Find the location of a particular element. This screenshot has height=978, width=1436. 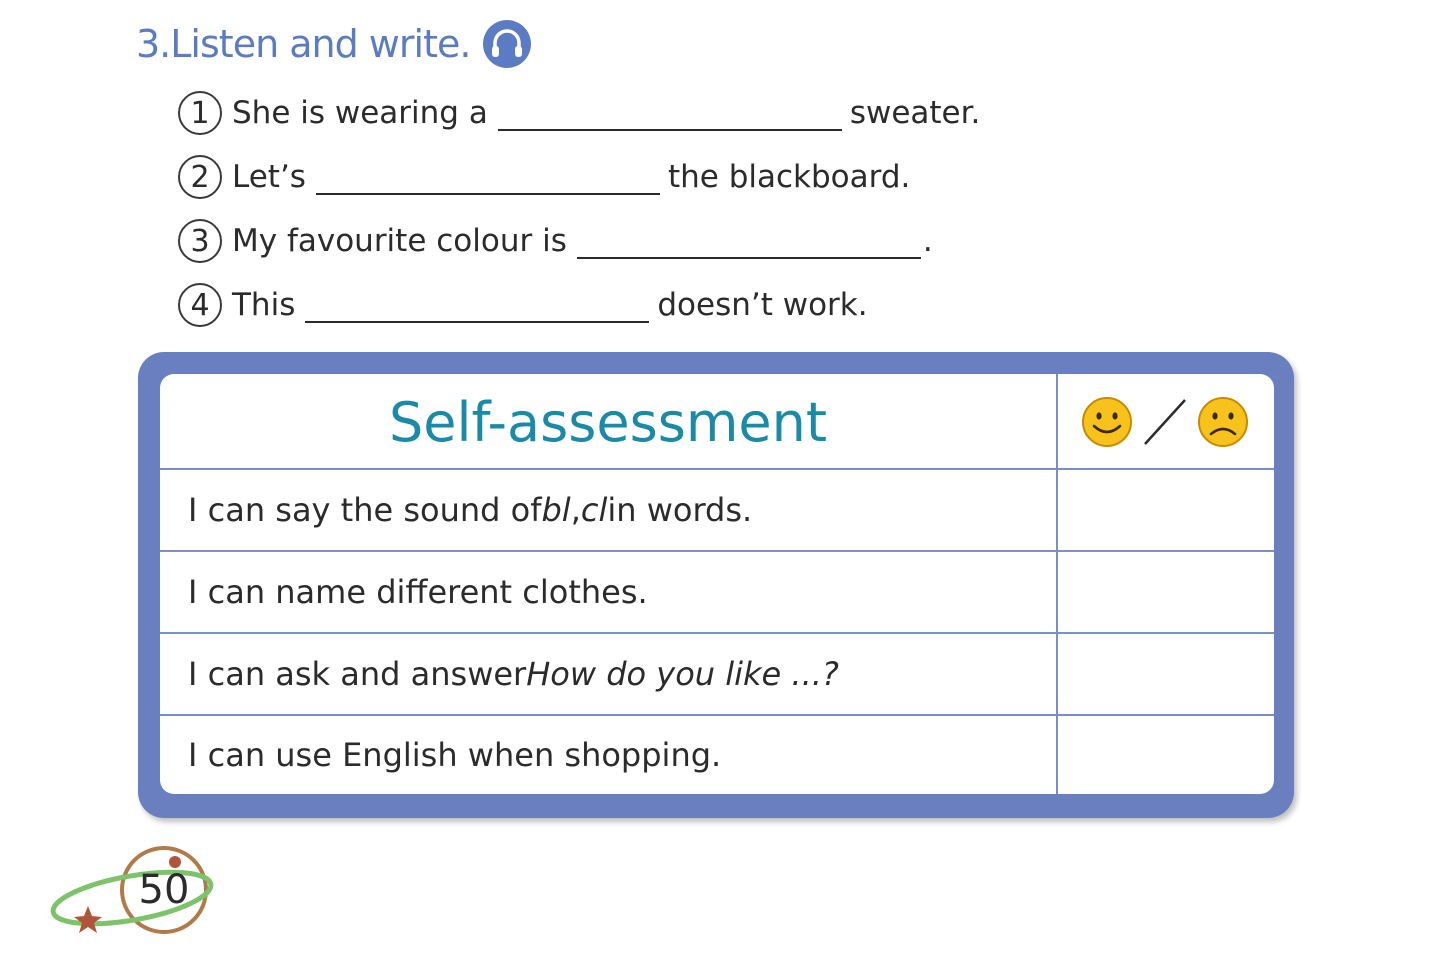

statement-italic: How do you like ...? is located at coordinates (682, 674).